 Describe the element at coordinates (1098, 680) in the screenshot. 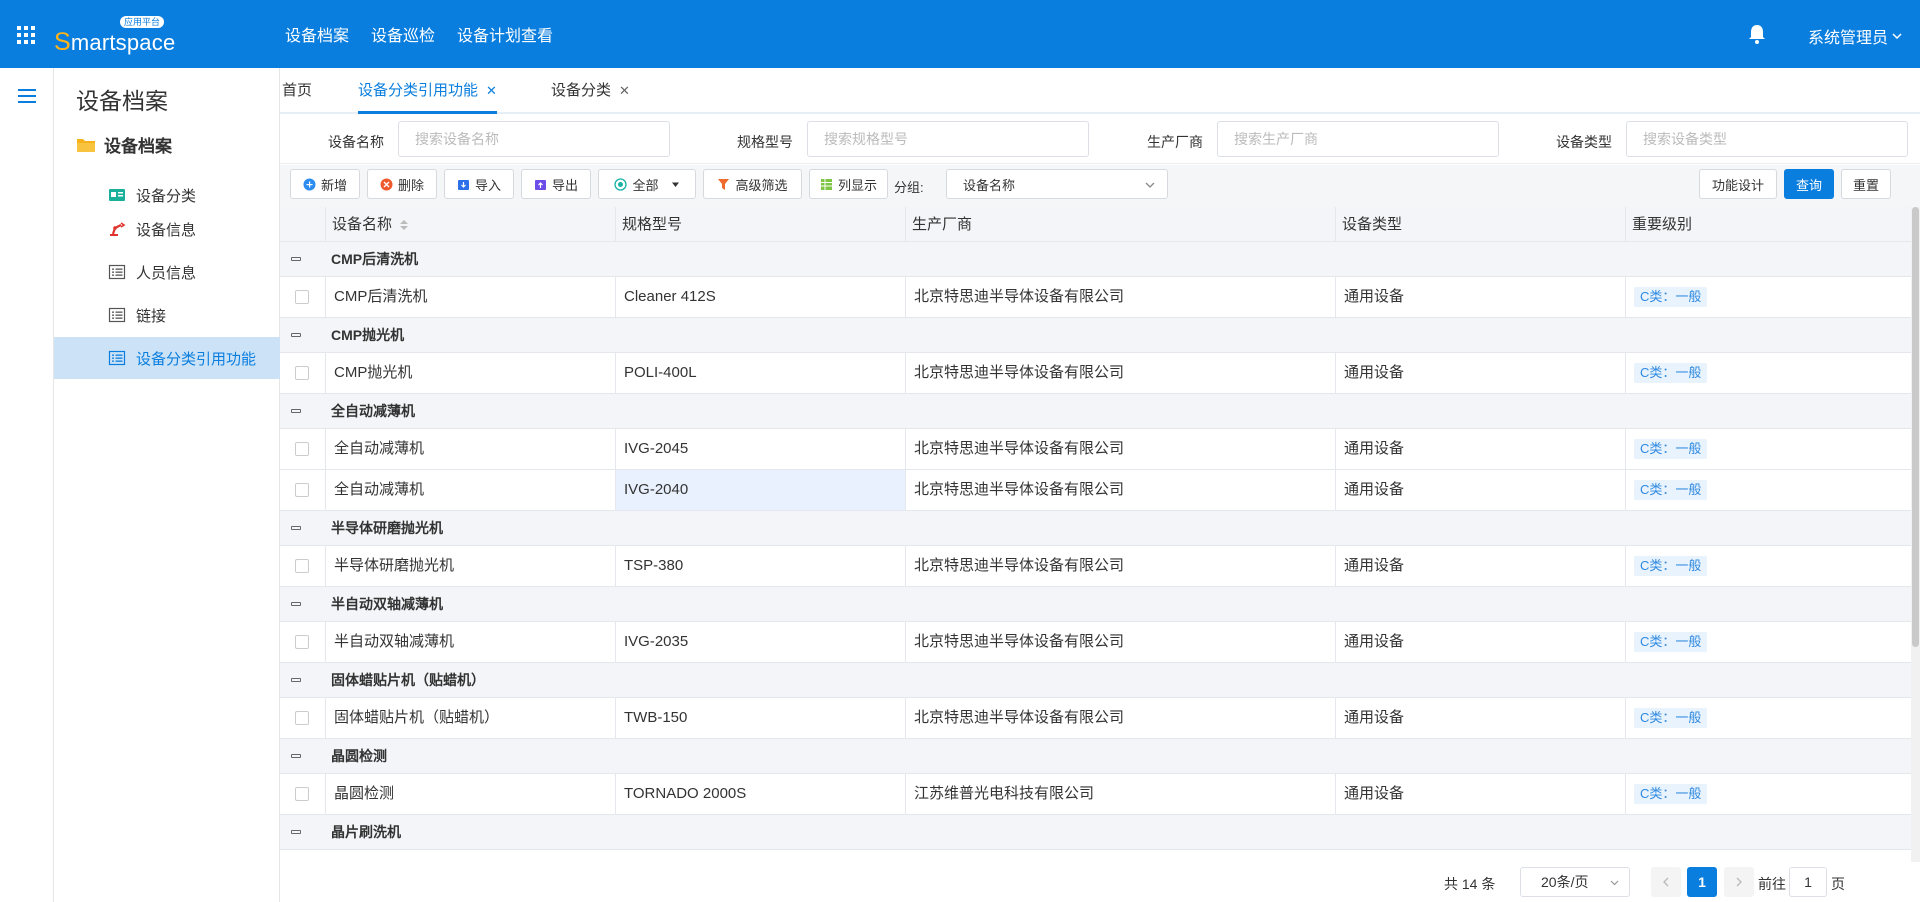

I see `group-row: 固体蜡贴片机（贴蜡机）` at that location.